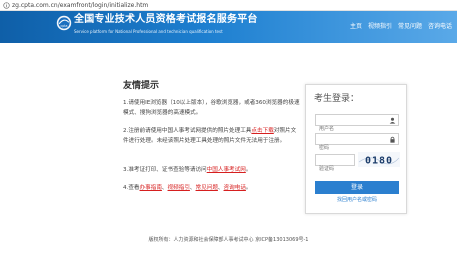 The image size is (457, 266). What do you see at coordinates (187, 131) in the screenshot?
I see `tip-2-text-a: 2.注册前请使用中国人事考试网提供的照片处理工具` at bounding box center [187, 131].